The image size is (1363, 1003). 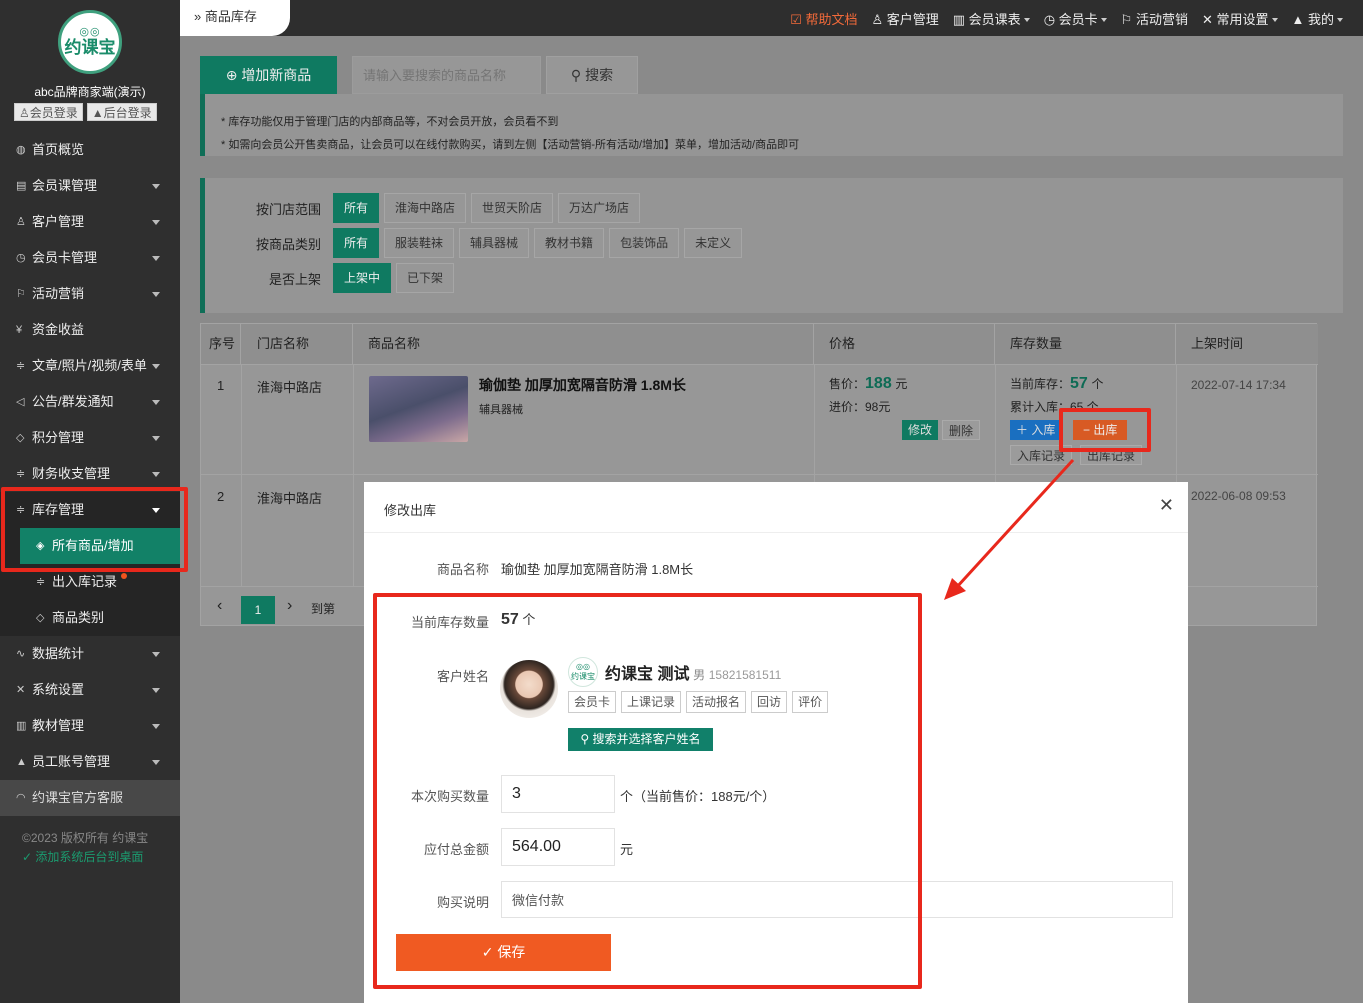 I want to click on product-name-label: 商品名称, so click(x=462, y=569).